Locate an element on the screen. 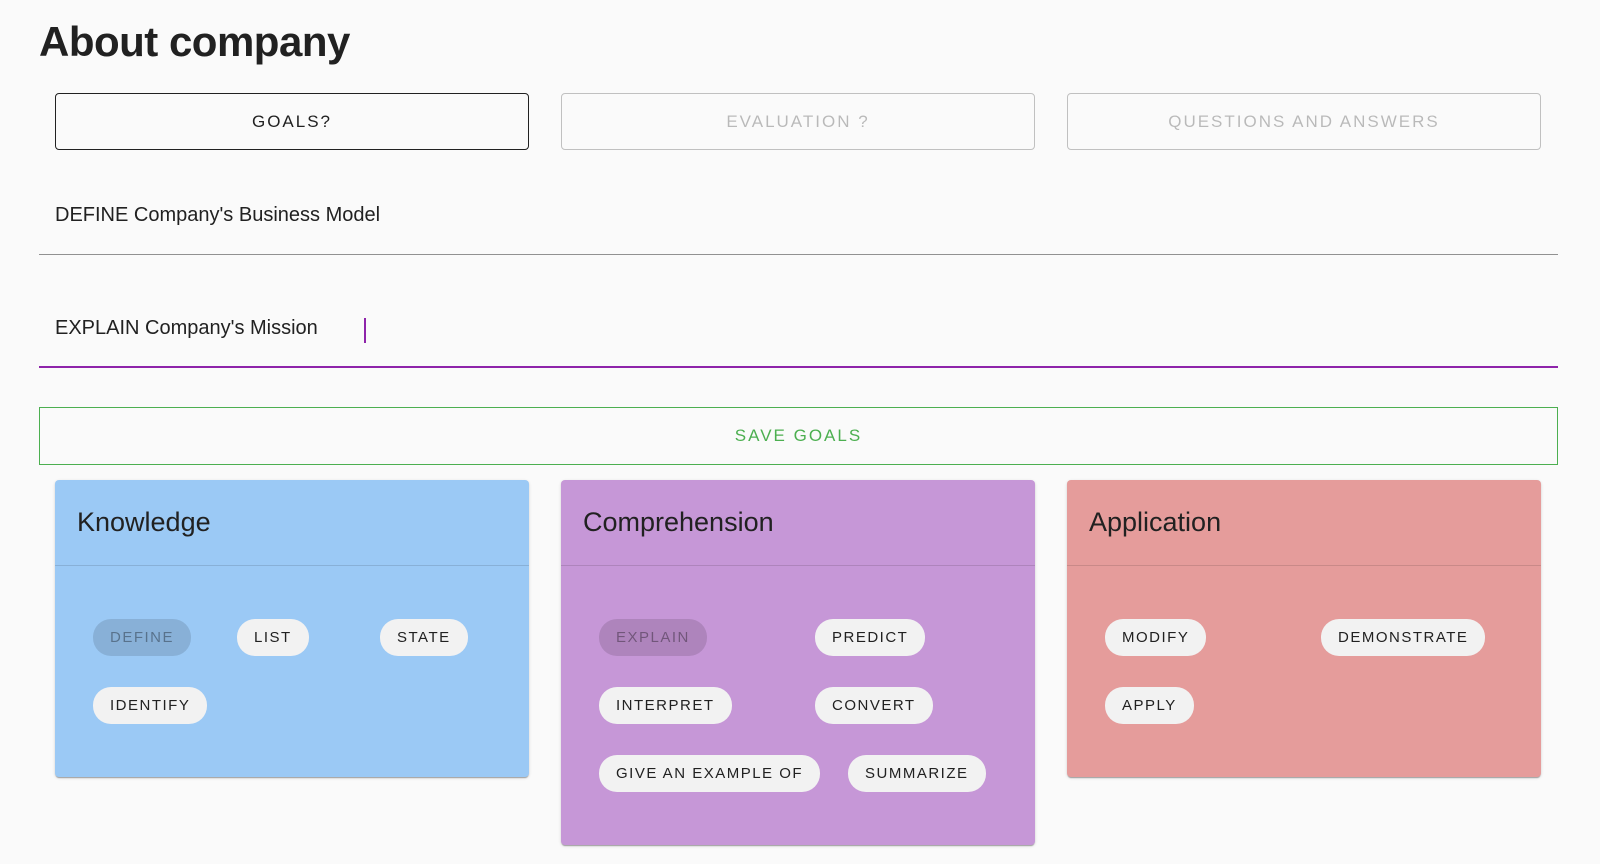  chip-summarize: SUMMARIZE is located at coordinates (917, 773).